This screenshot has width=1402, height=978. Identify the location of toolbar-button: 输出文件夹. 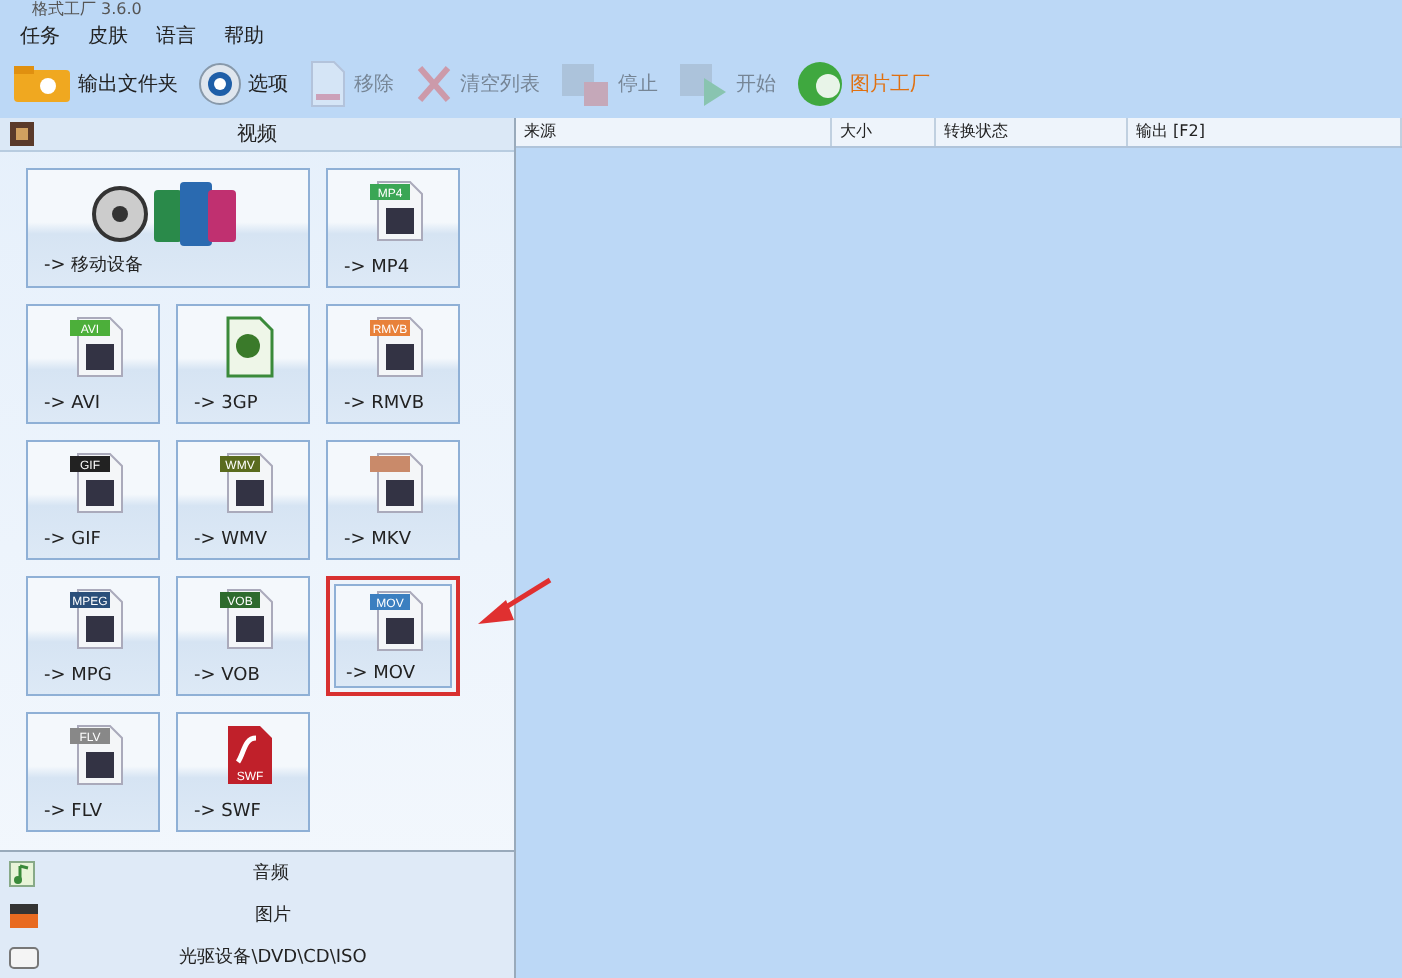
(95, 84).